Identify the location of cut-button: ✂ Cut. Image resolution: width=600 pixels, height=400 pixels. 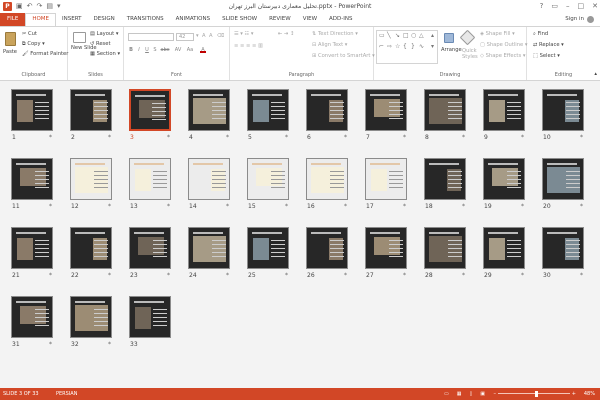
(29, 34).